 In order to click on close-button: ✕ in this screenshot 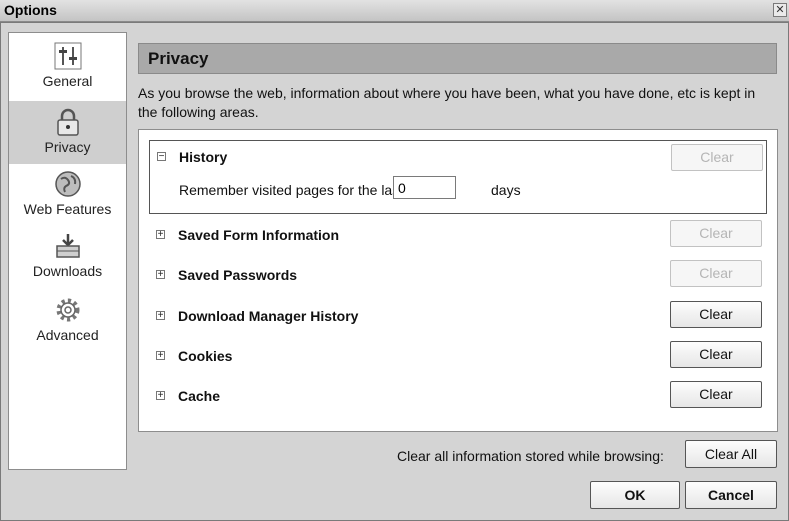, I will do `click(780, 10)`.